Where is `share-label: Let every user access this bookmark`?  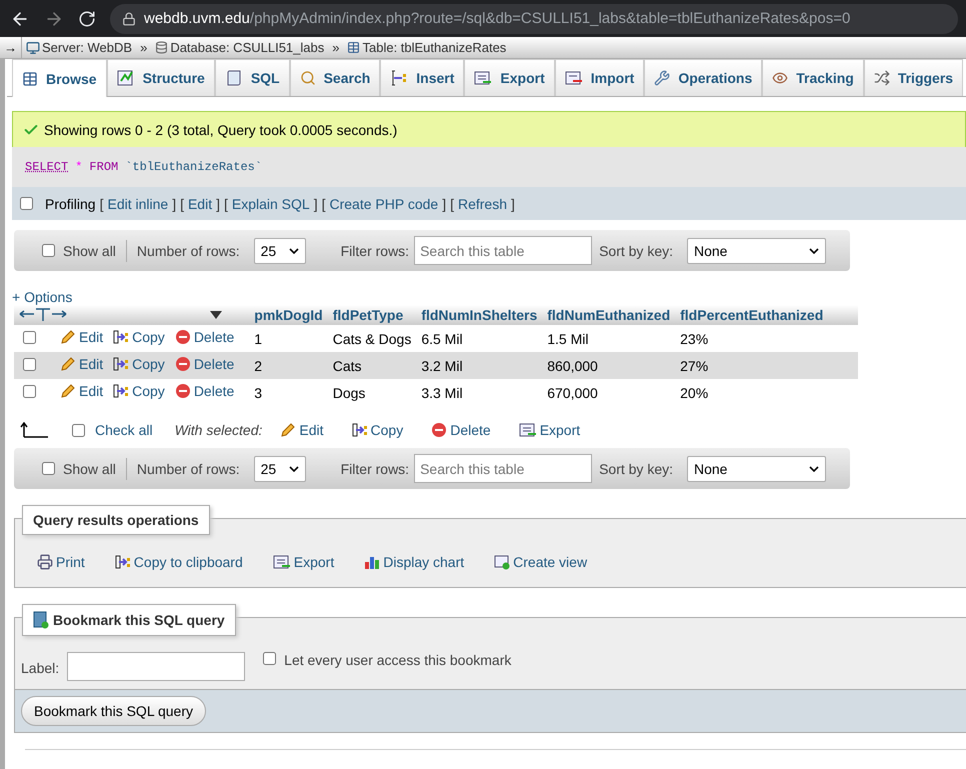 share-label: Let every user access this bookmark is located at coordinates (398, 660).